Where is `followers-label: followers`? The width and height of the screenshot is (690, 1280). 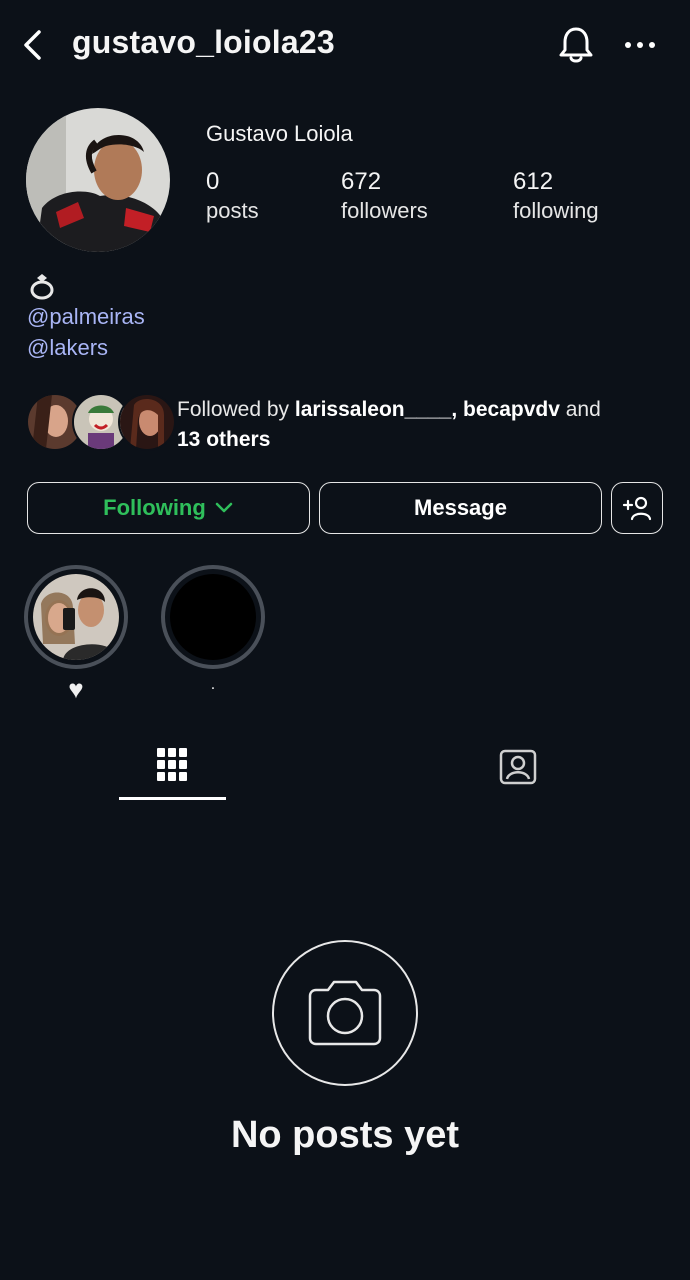 followers-label: followers is located at coordinates (384, 210).